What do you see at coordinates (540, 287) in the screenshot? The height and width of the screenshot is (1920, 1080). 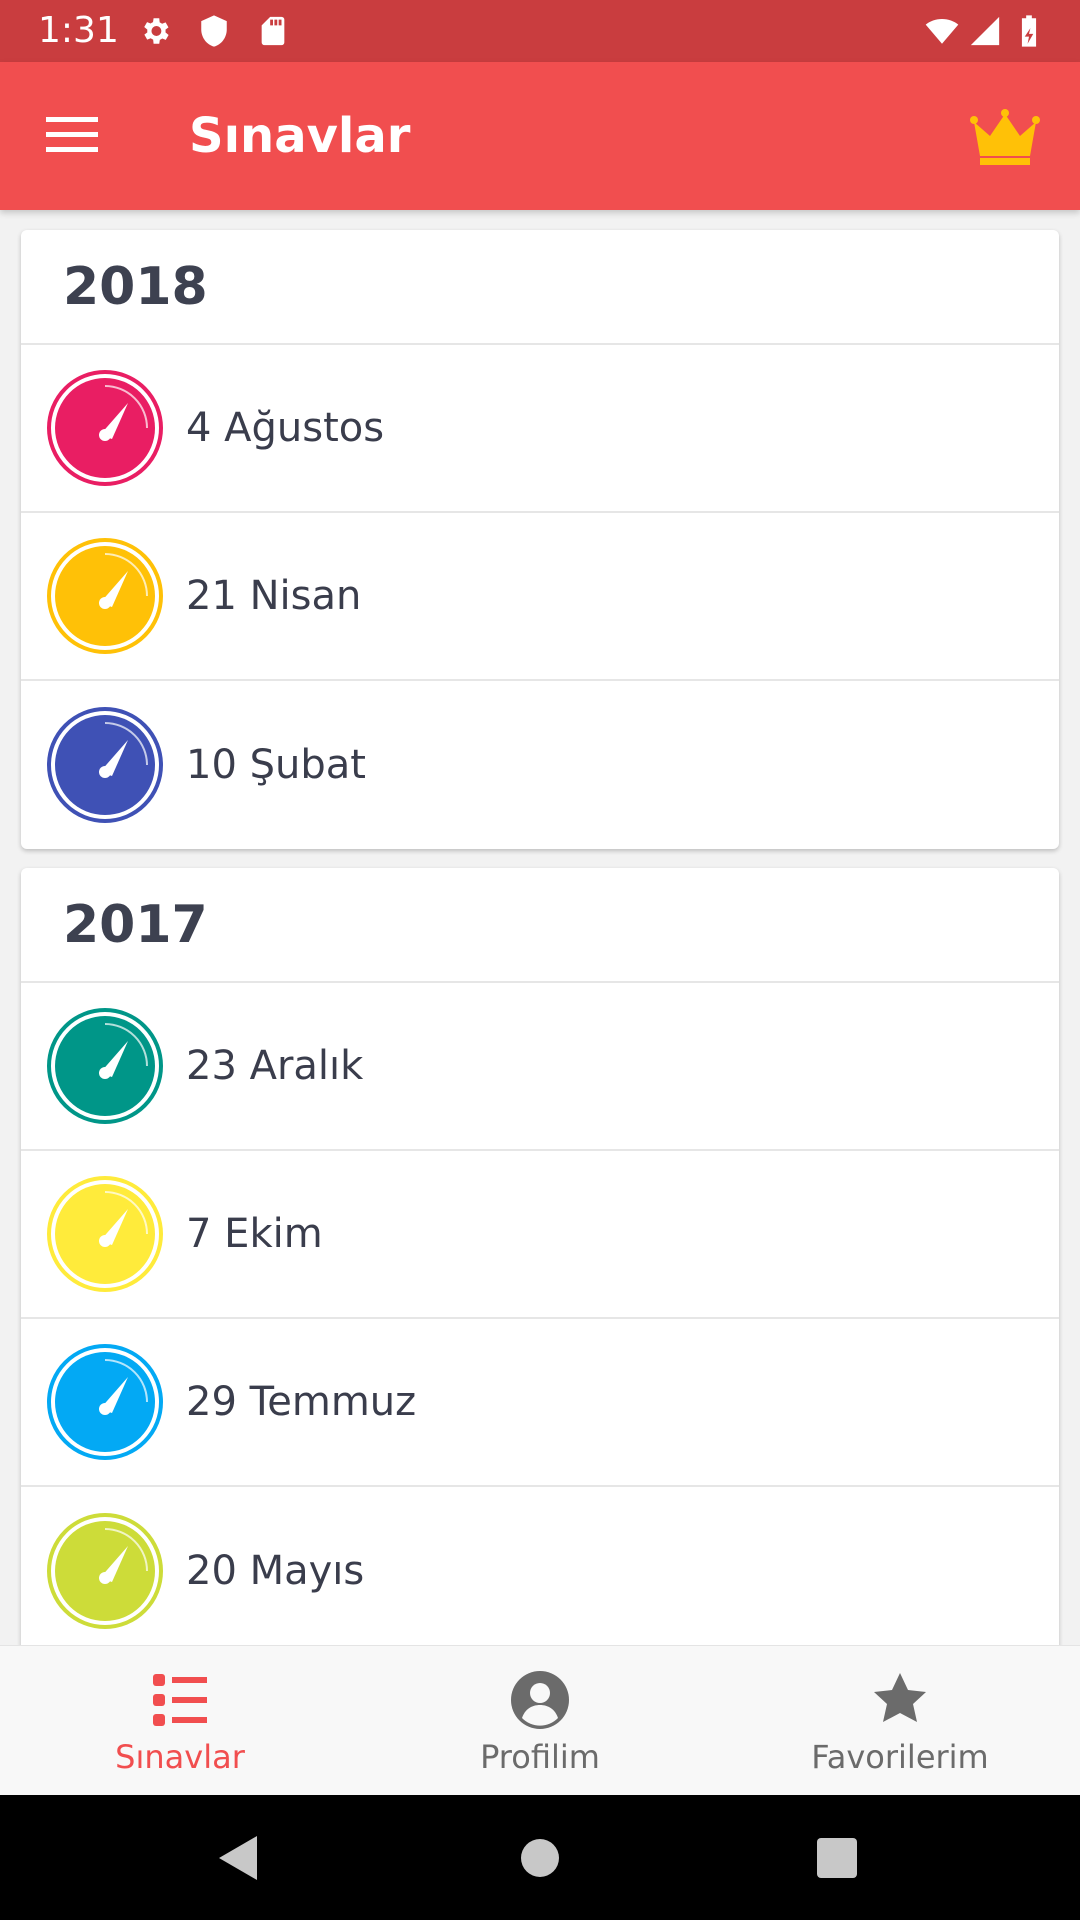 I see `year-header: 2018` at bounding box center [540, 287].